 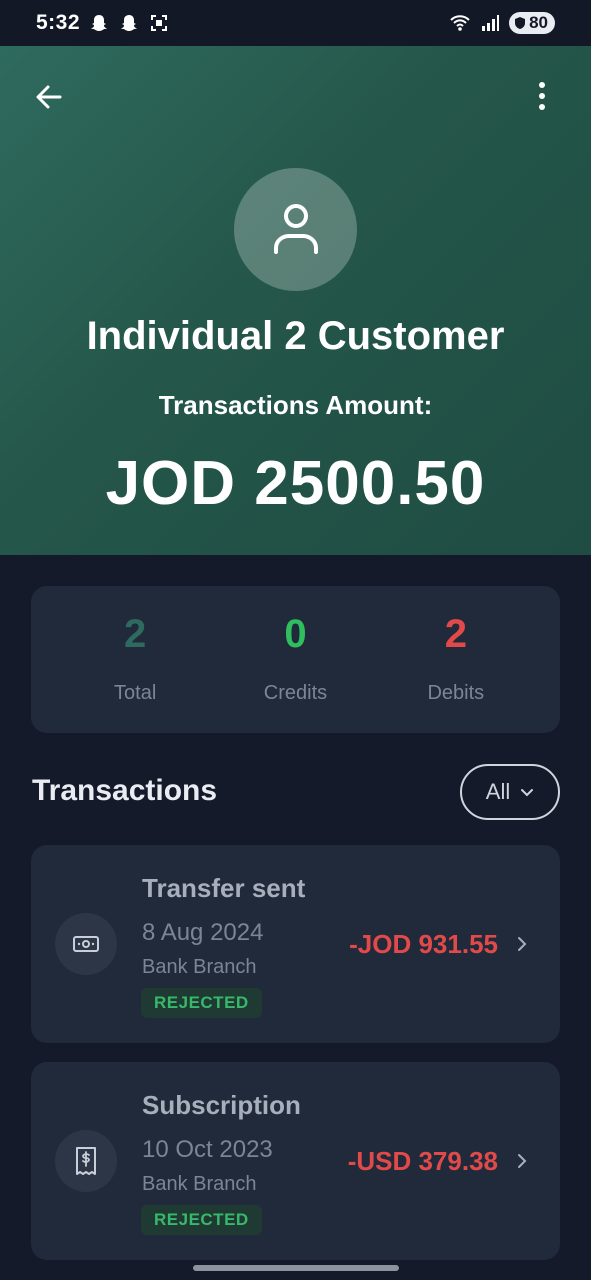 I want to click on more-vertical-icon, so click(x=542, y=96).